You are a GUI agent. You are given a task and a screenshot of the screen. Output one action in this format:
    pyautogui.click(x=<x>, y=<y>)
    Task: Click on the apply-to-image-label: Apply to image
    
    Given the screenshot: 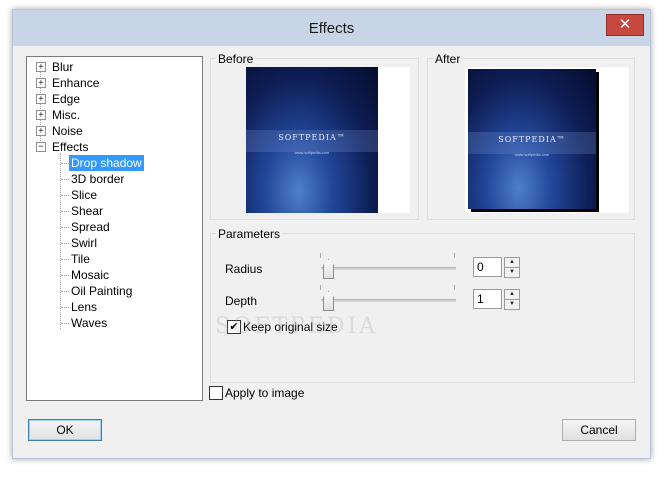 What is the action you would take?
    pyautogui.click(x=264, y=393)
    